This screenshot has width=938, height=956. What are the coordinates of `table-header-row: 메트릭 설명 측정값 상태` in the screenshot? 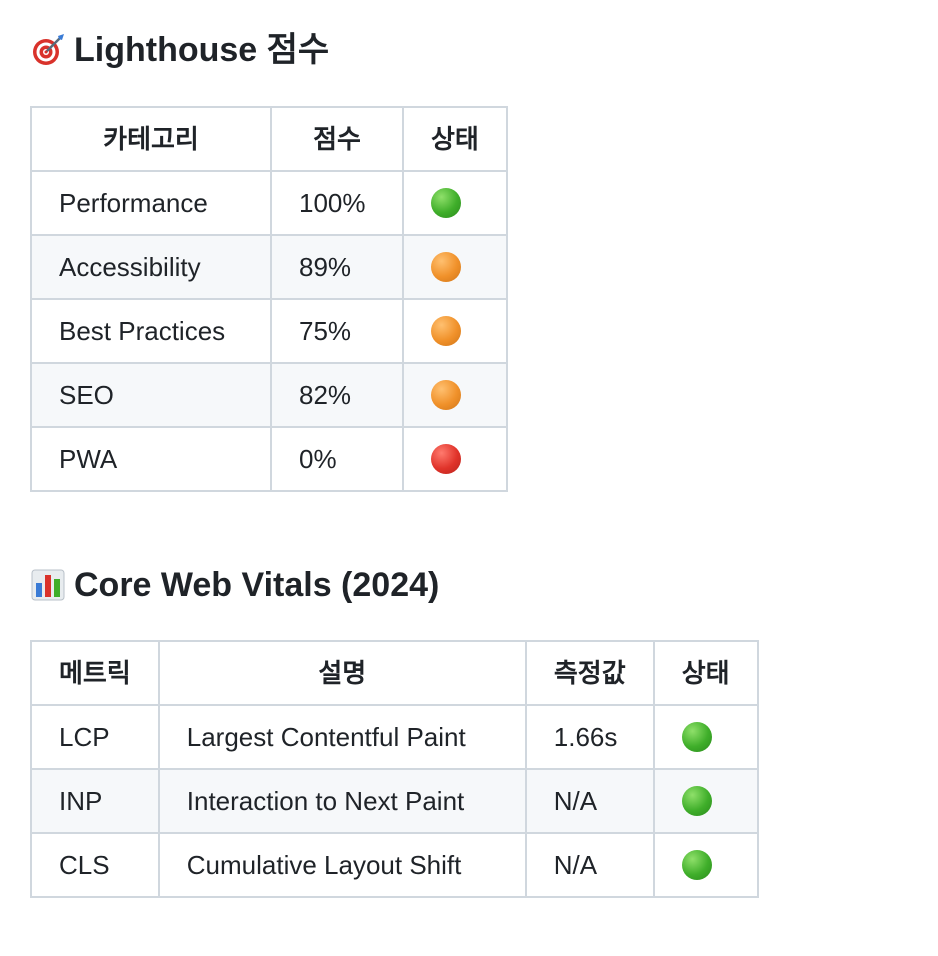 It's located at (394, 673).